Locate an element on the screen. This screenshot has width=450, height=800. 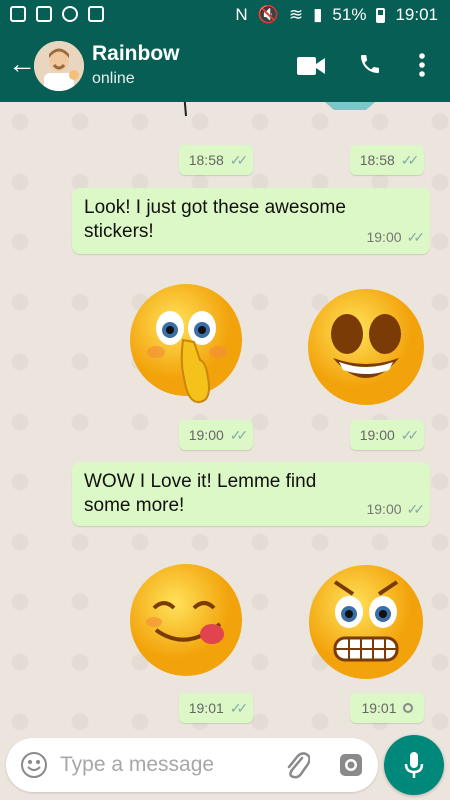
battery-icon is located at coordinates (381, 15).